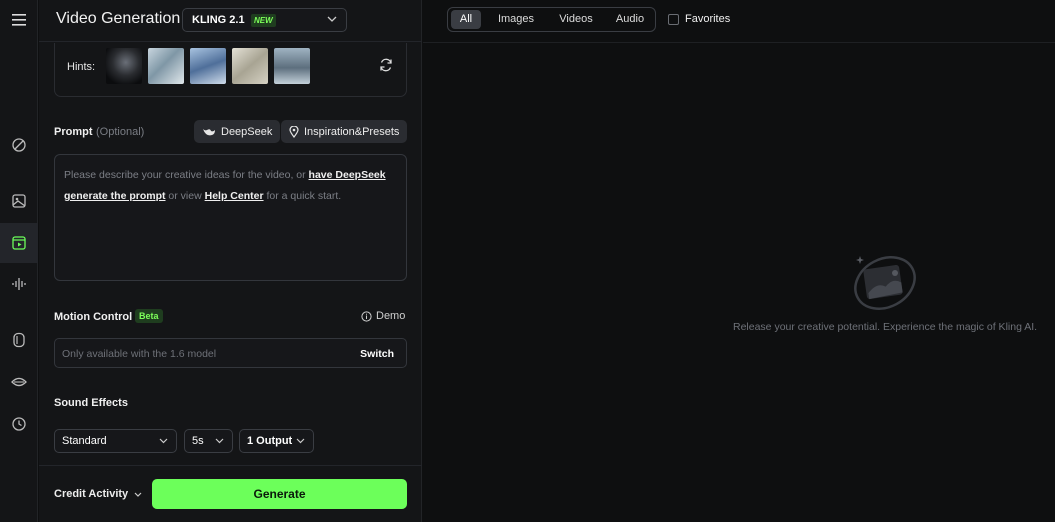 This screenshot has height=522, width=1055. I want to click on waterfall-thumb, so click(292, 66).